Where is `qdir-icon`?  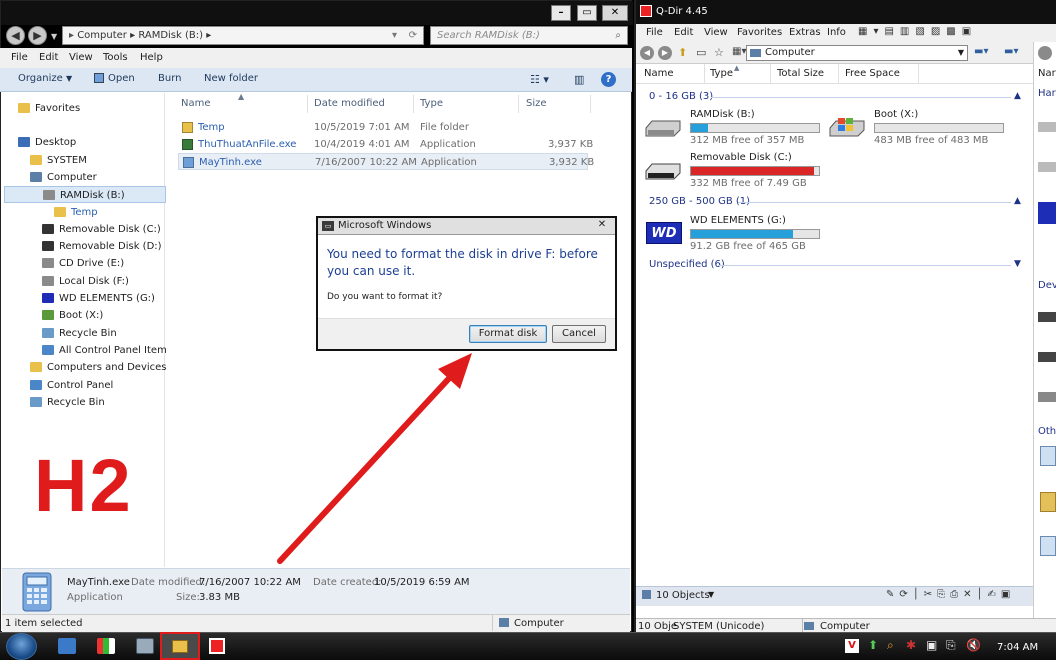
qdir-icon is located at coordinates (217, 646).